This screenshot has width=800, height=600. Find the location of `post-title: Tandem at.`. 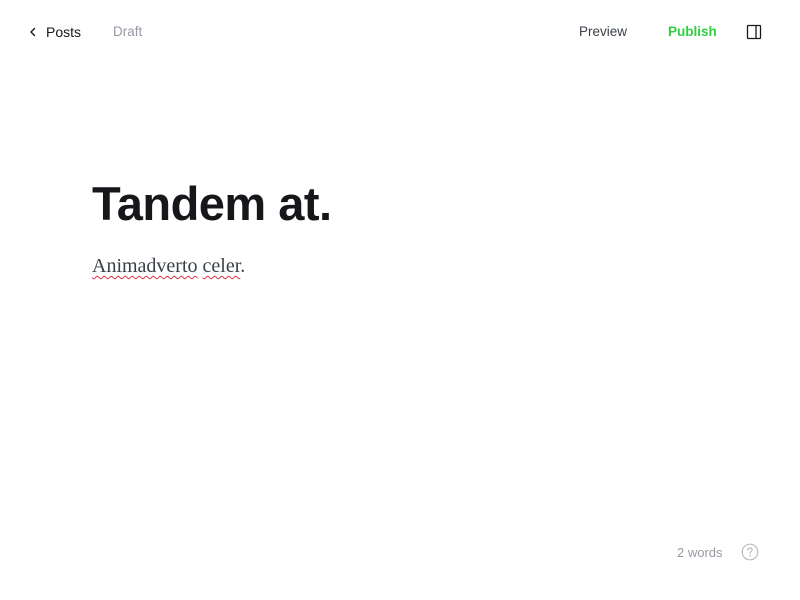

post-title: Tandem at. is located at coordinates (212, 204).